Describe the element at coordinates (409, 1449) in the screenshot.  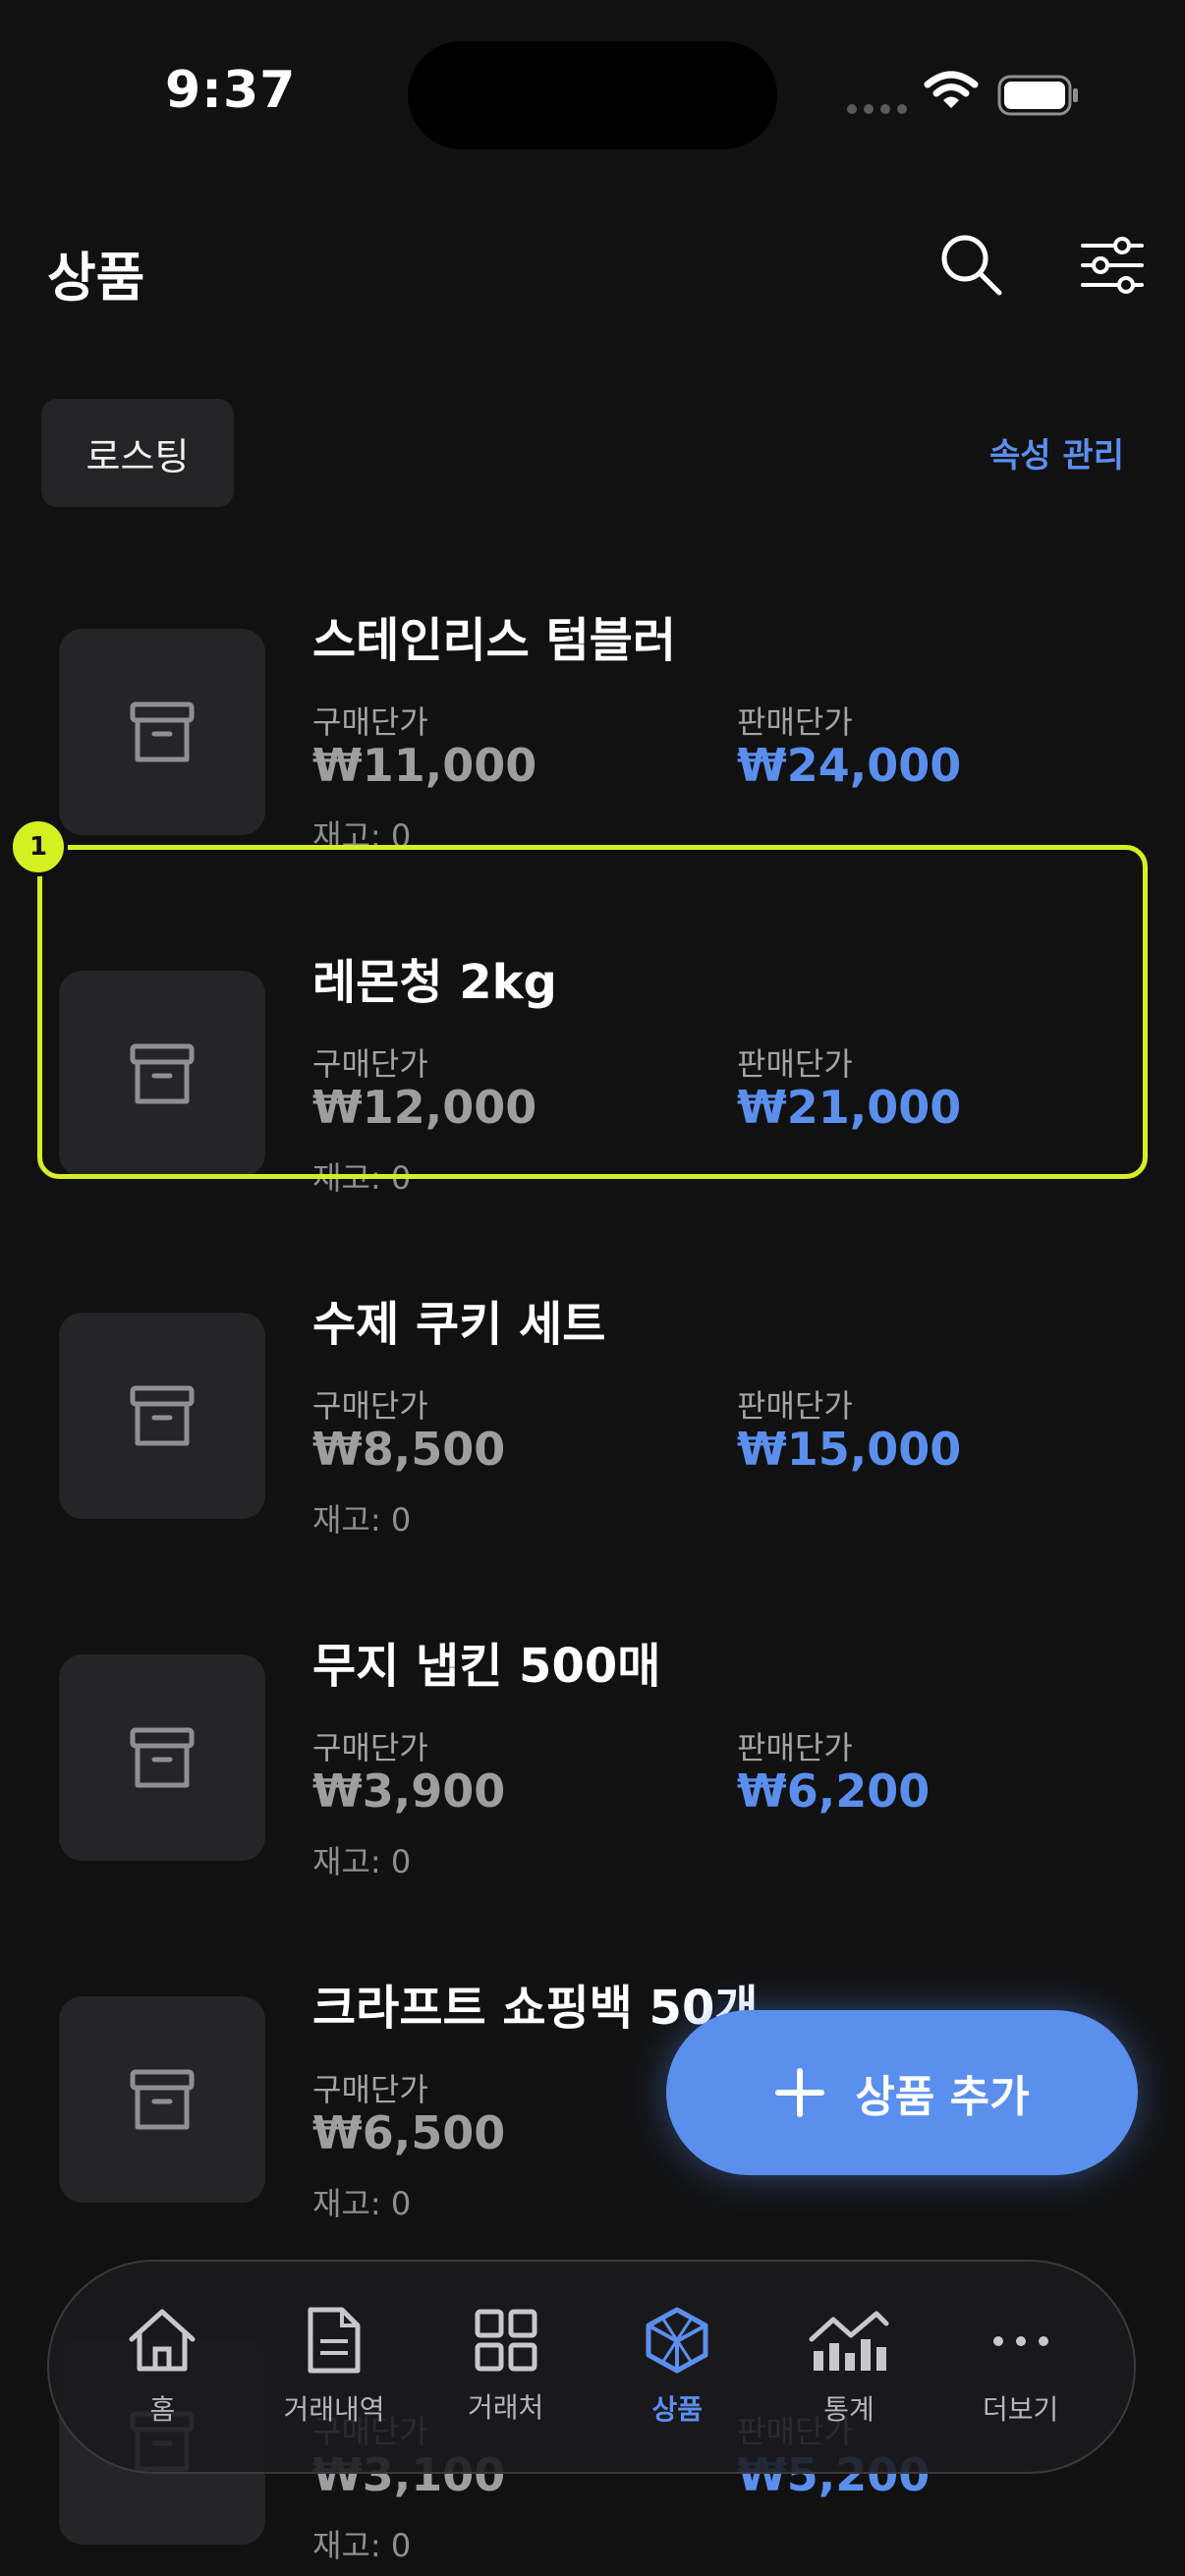
I see `buy-price: ₩8,500` at that location.